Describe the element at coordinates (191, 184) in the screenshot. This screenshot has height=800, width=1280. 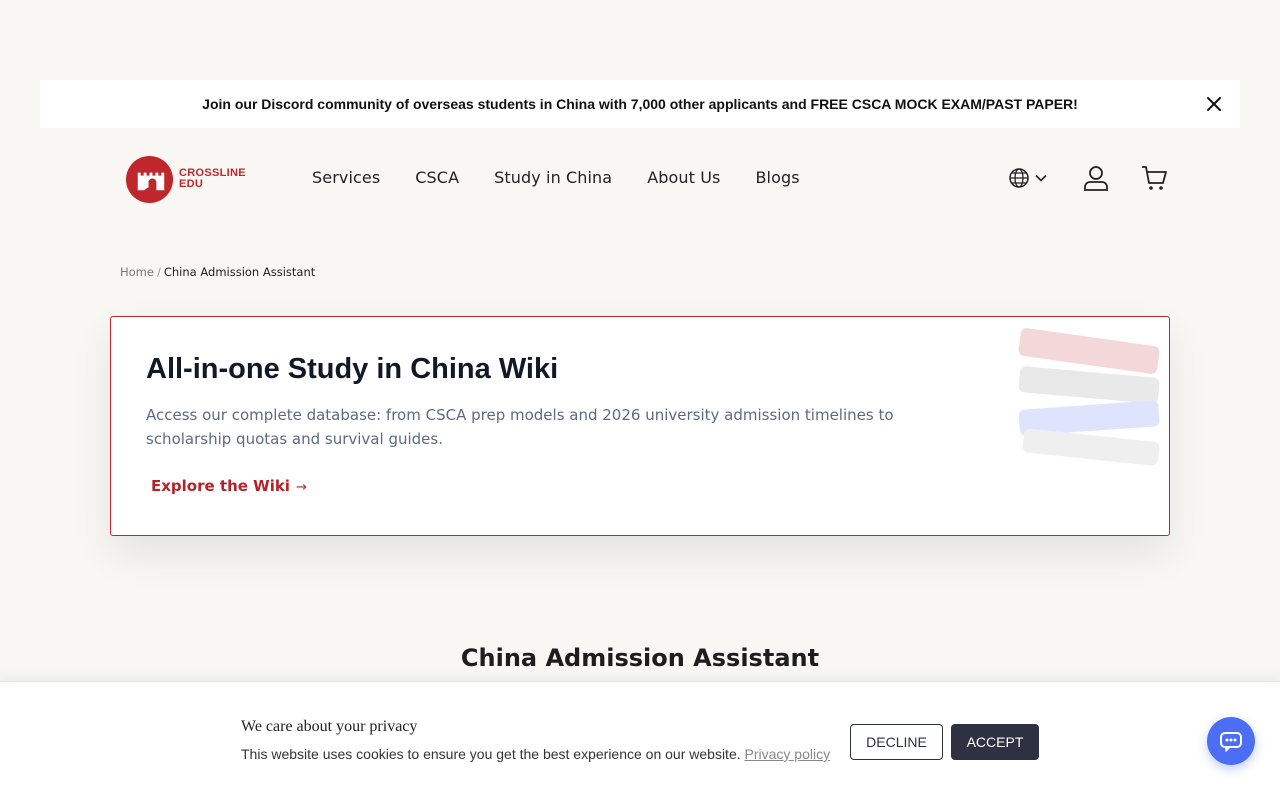
I see `logo-line-2: EDU` at that location.